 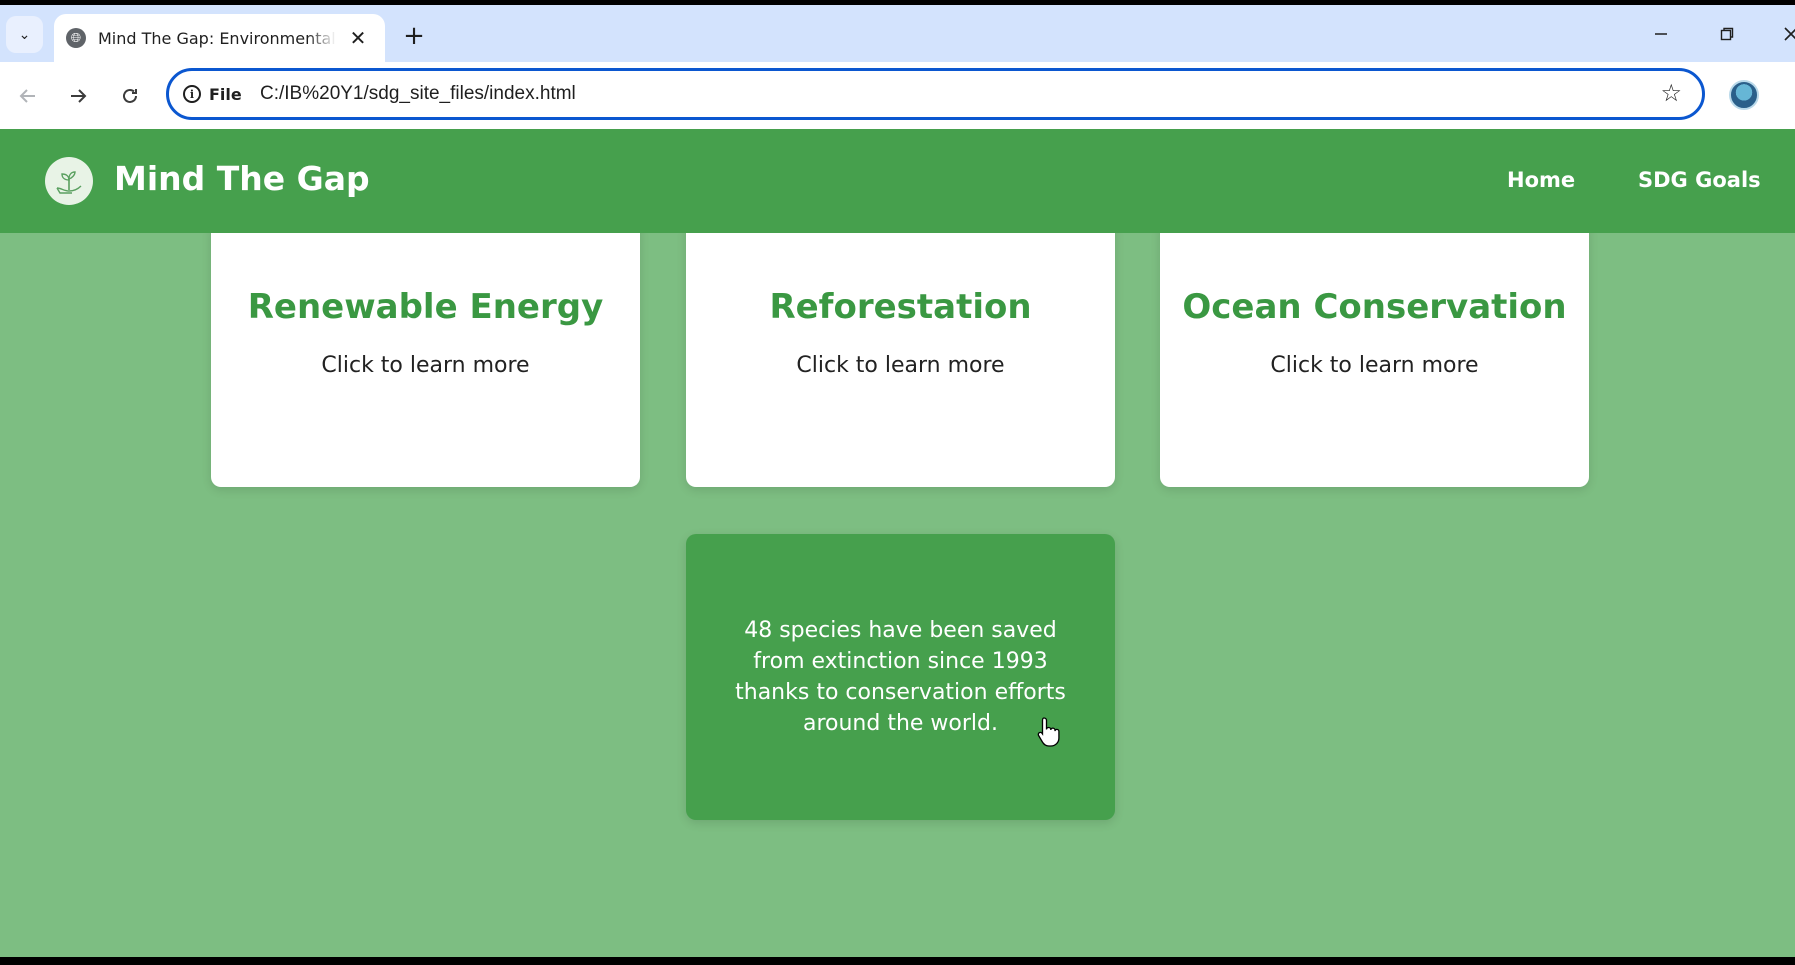 What do you see at coordinates (217, 38) in the screenshot?
I see `tab-title: Mind The Gap: Environmental P` at bounding box center [217, 38].